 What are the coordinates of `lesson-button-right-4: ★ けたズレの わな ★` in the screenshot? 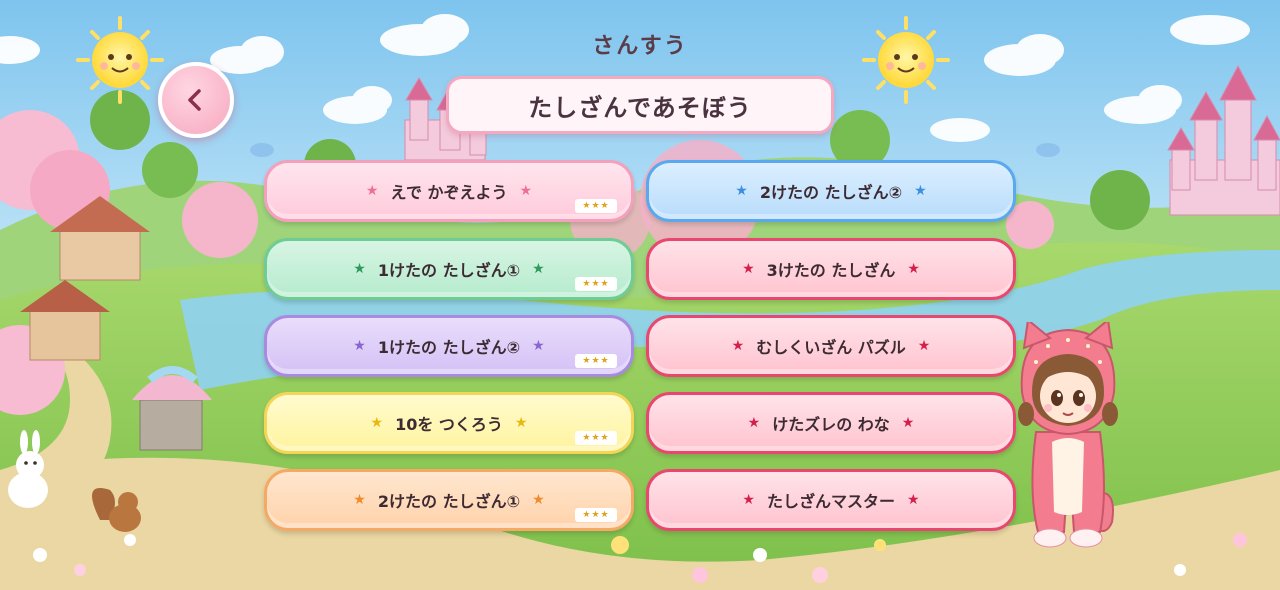 It's located at (831, 423).